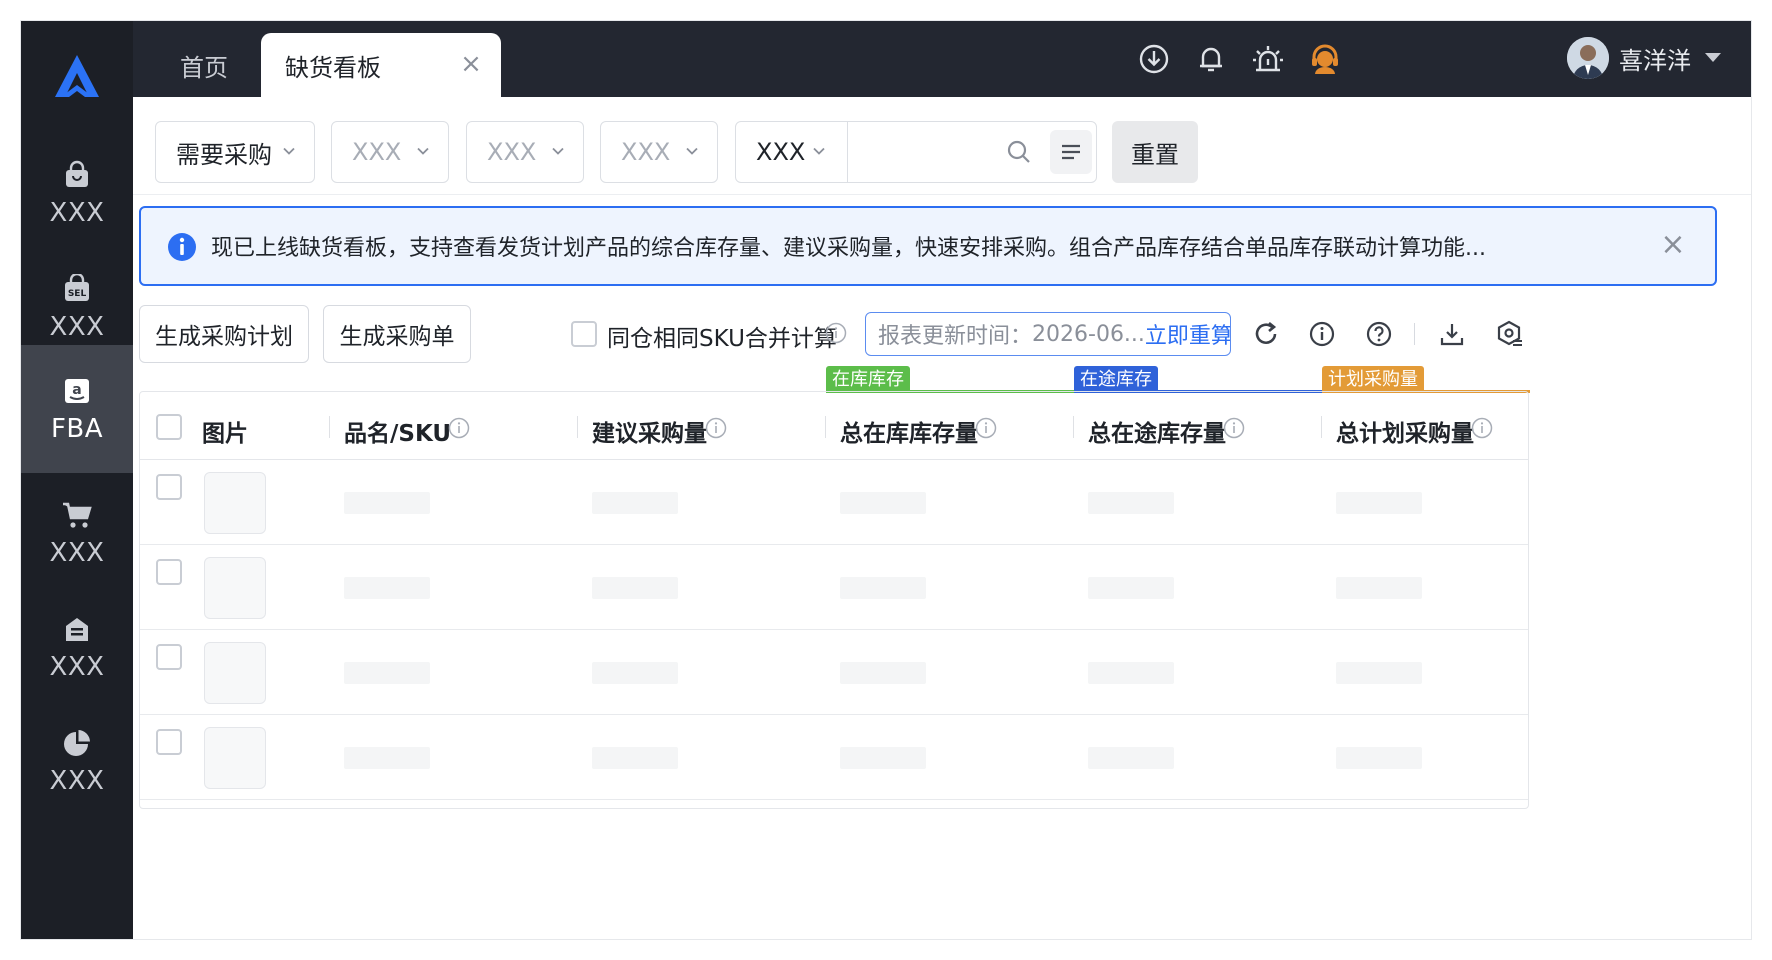 The image size is (1772, 960). I want to click on column-header-name-sku: 品名/SKU, so click(397, 431).